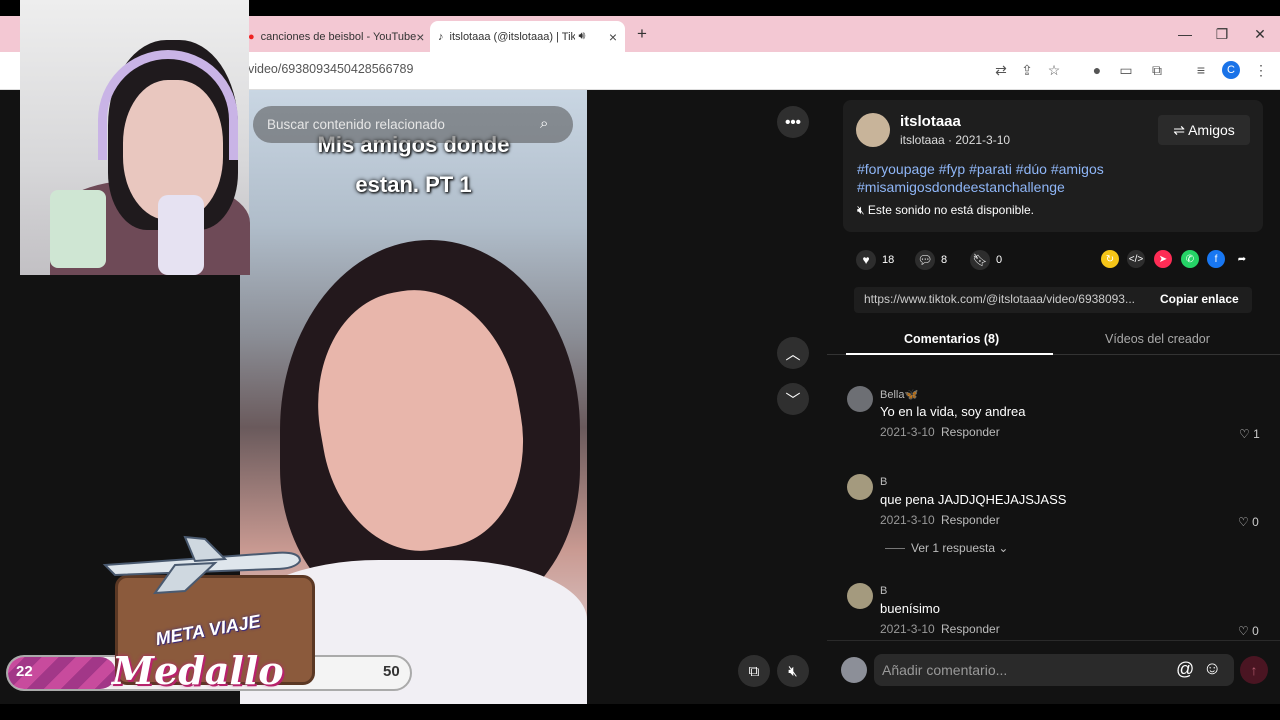  I want to click on restore-button: ❐, so click(1222, 34).